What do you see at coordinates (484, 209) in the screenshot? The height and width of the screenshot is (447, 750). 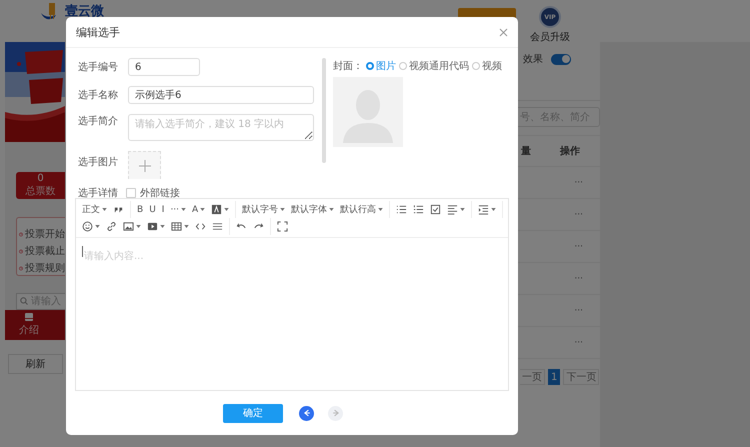 I see `indent-icon` at bounding box center [484, 209].